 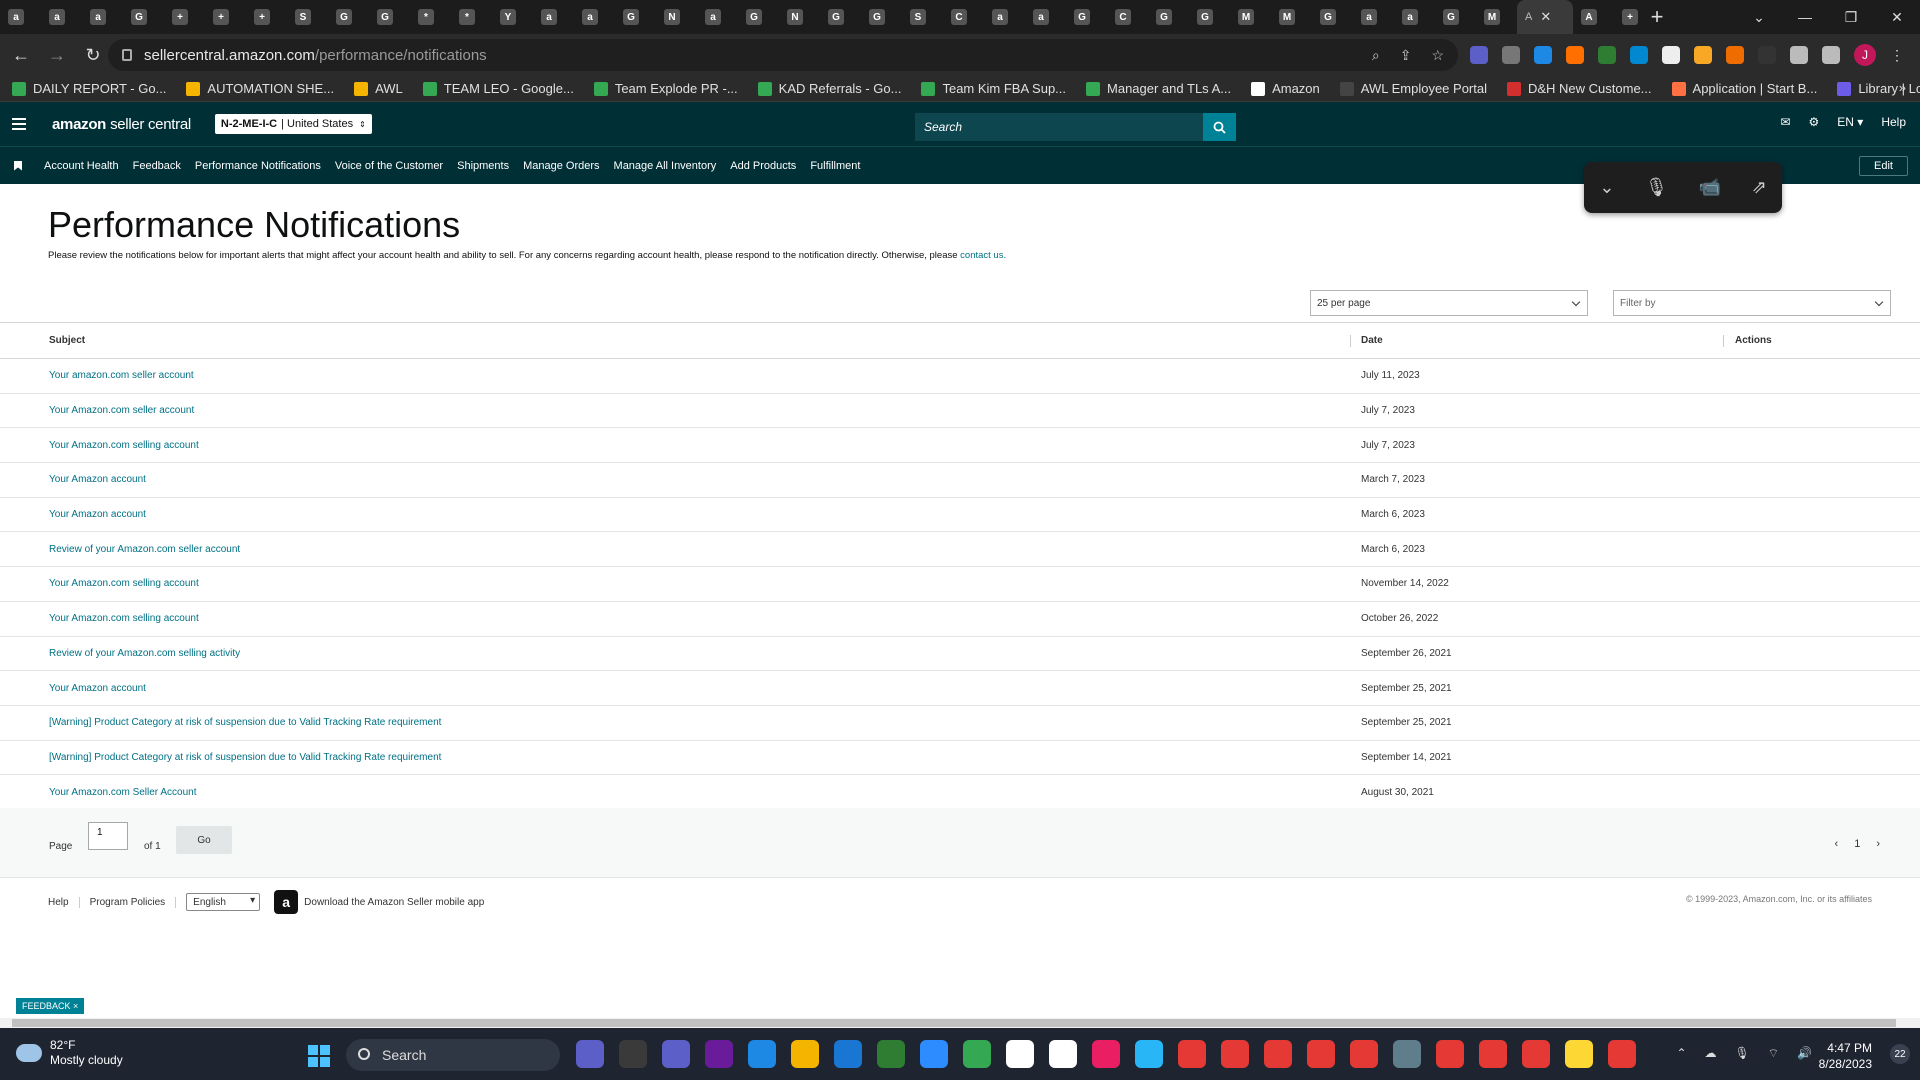 I want to click on gear-icon: ⚙, so click(x=1814, y=122).